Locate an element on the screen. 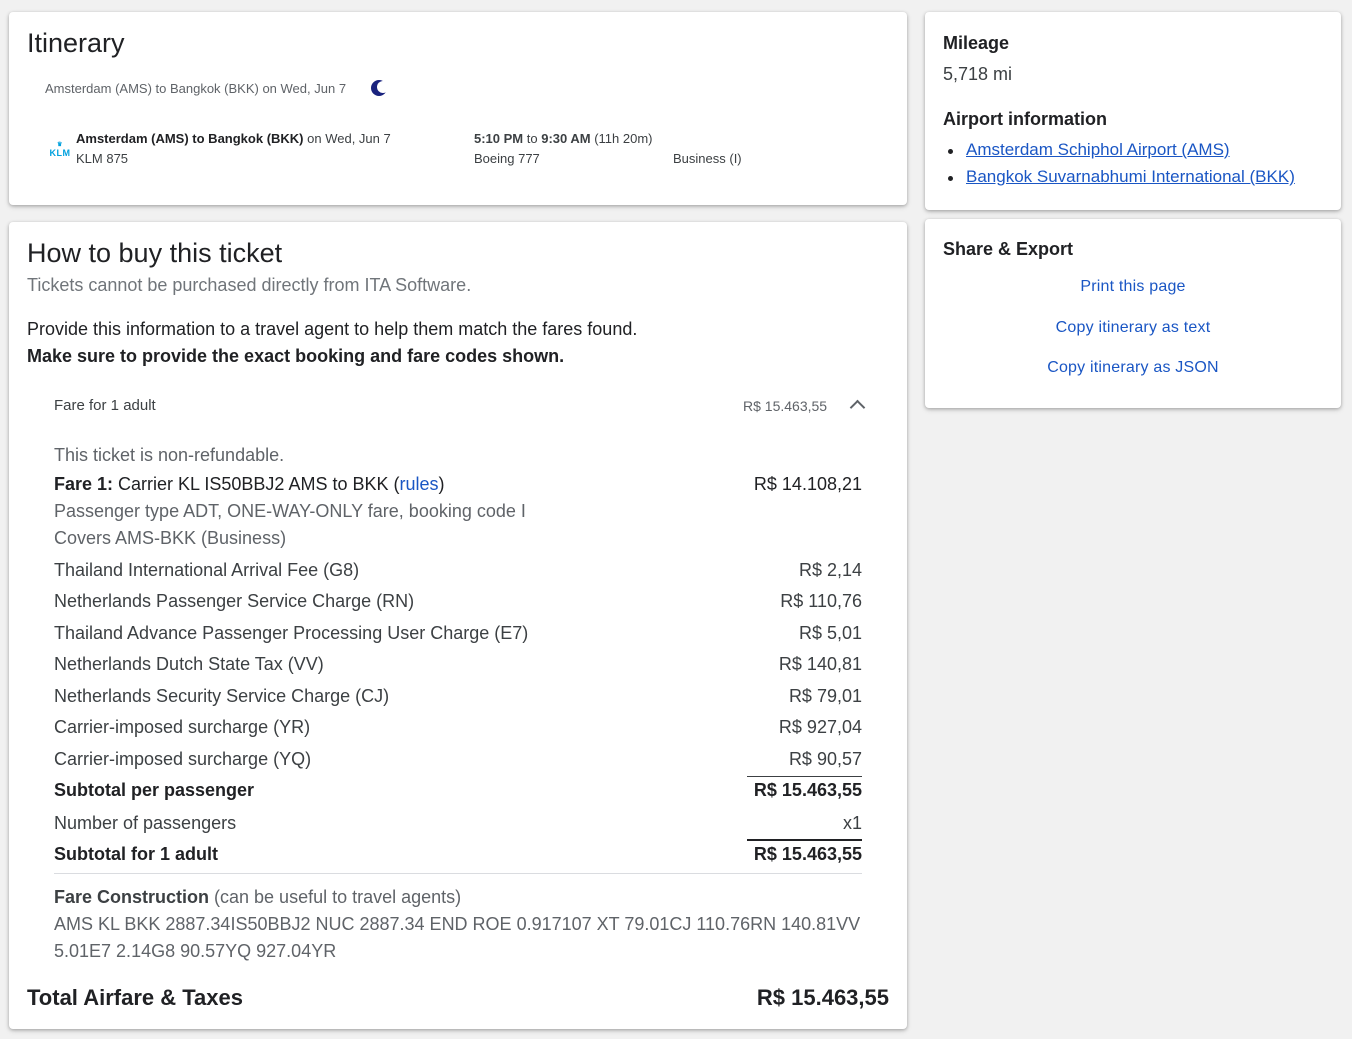 This screenshot has width=1352, height=1039. subtotal-pp-label: Subtotal per passenger is located at coordinates (154, 790).